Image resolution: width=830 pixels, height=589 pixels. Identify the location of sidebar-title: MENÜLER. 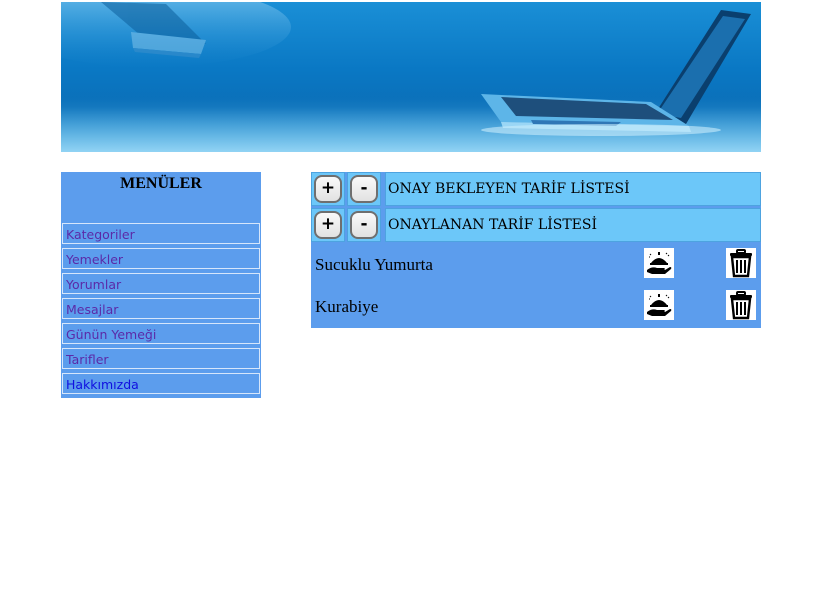
(161, 183).